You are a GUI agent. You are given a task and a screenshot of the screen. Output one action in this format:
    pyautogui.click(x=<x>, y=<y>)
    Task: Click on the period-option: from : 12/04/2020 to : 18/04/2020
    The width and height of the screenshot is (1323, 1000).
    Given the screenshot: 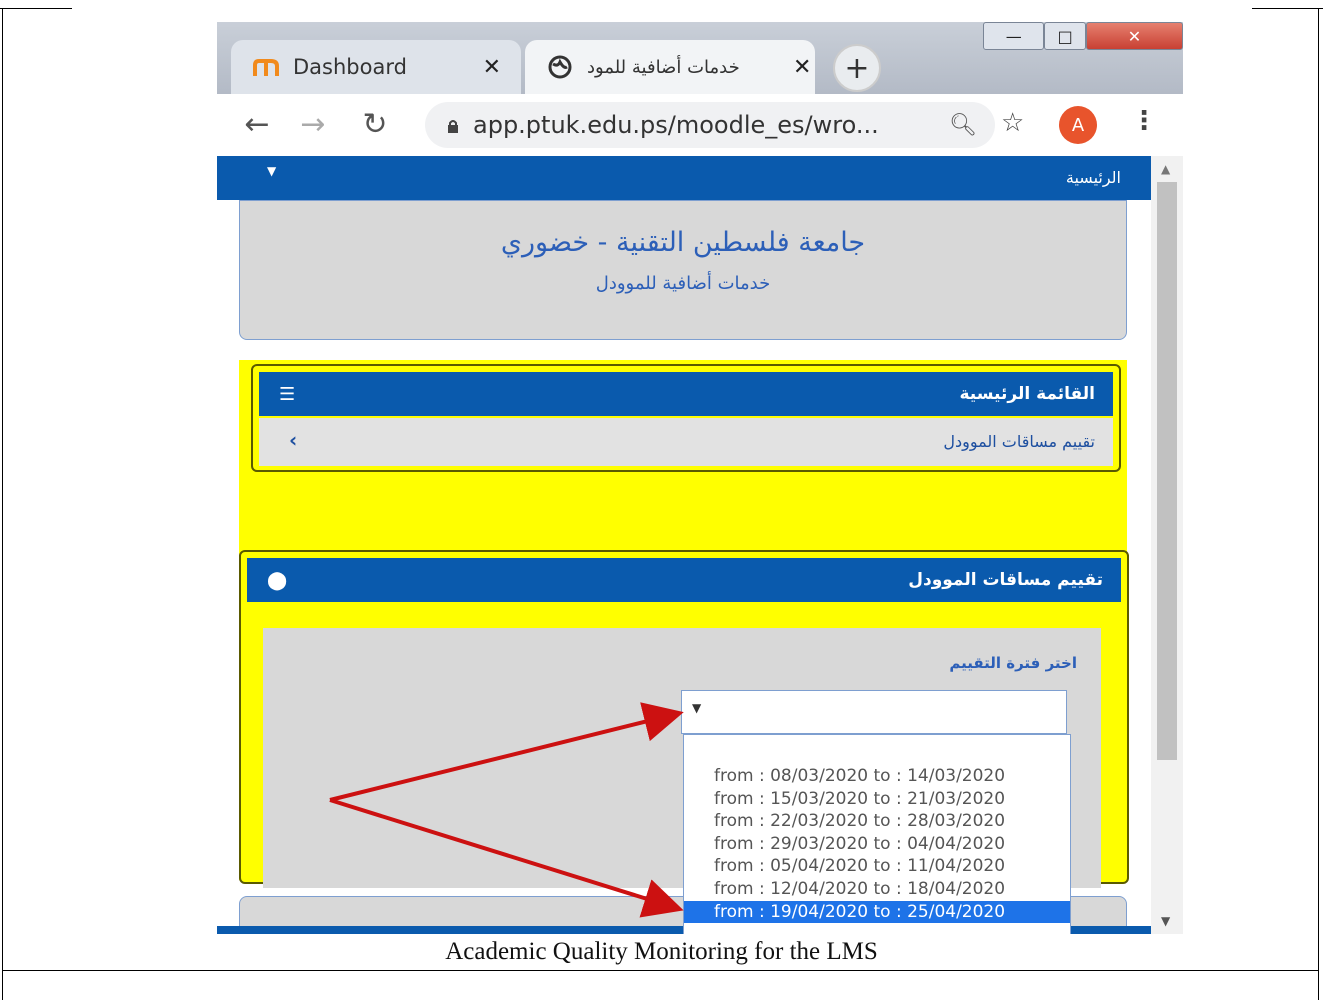 What is the action you would take?
    pyautogui.click(x=877, y=889)
    